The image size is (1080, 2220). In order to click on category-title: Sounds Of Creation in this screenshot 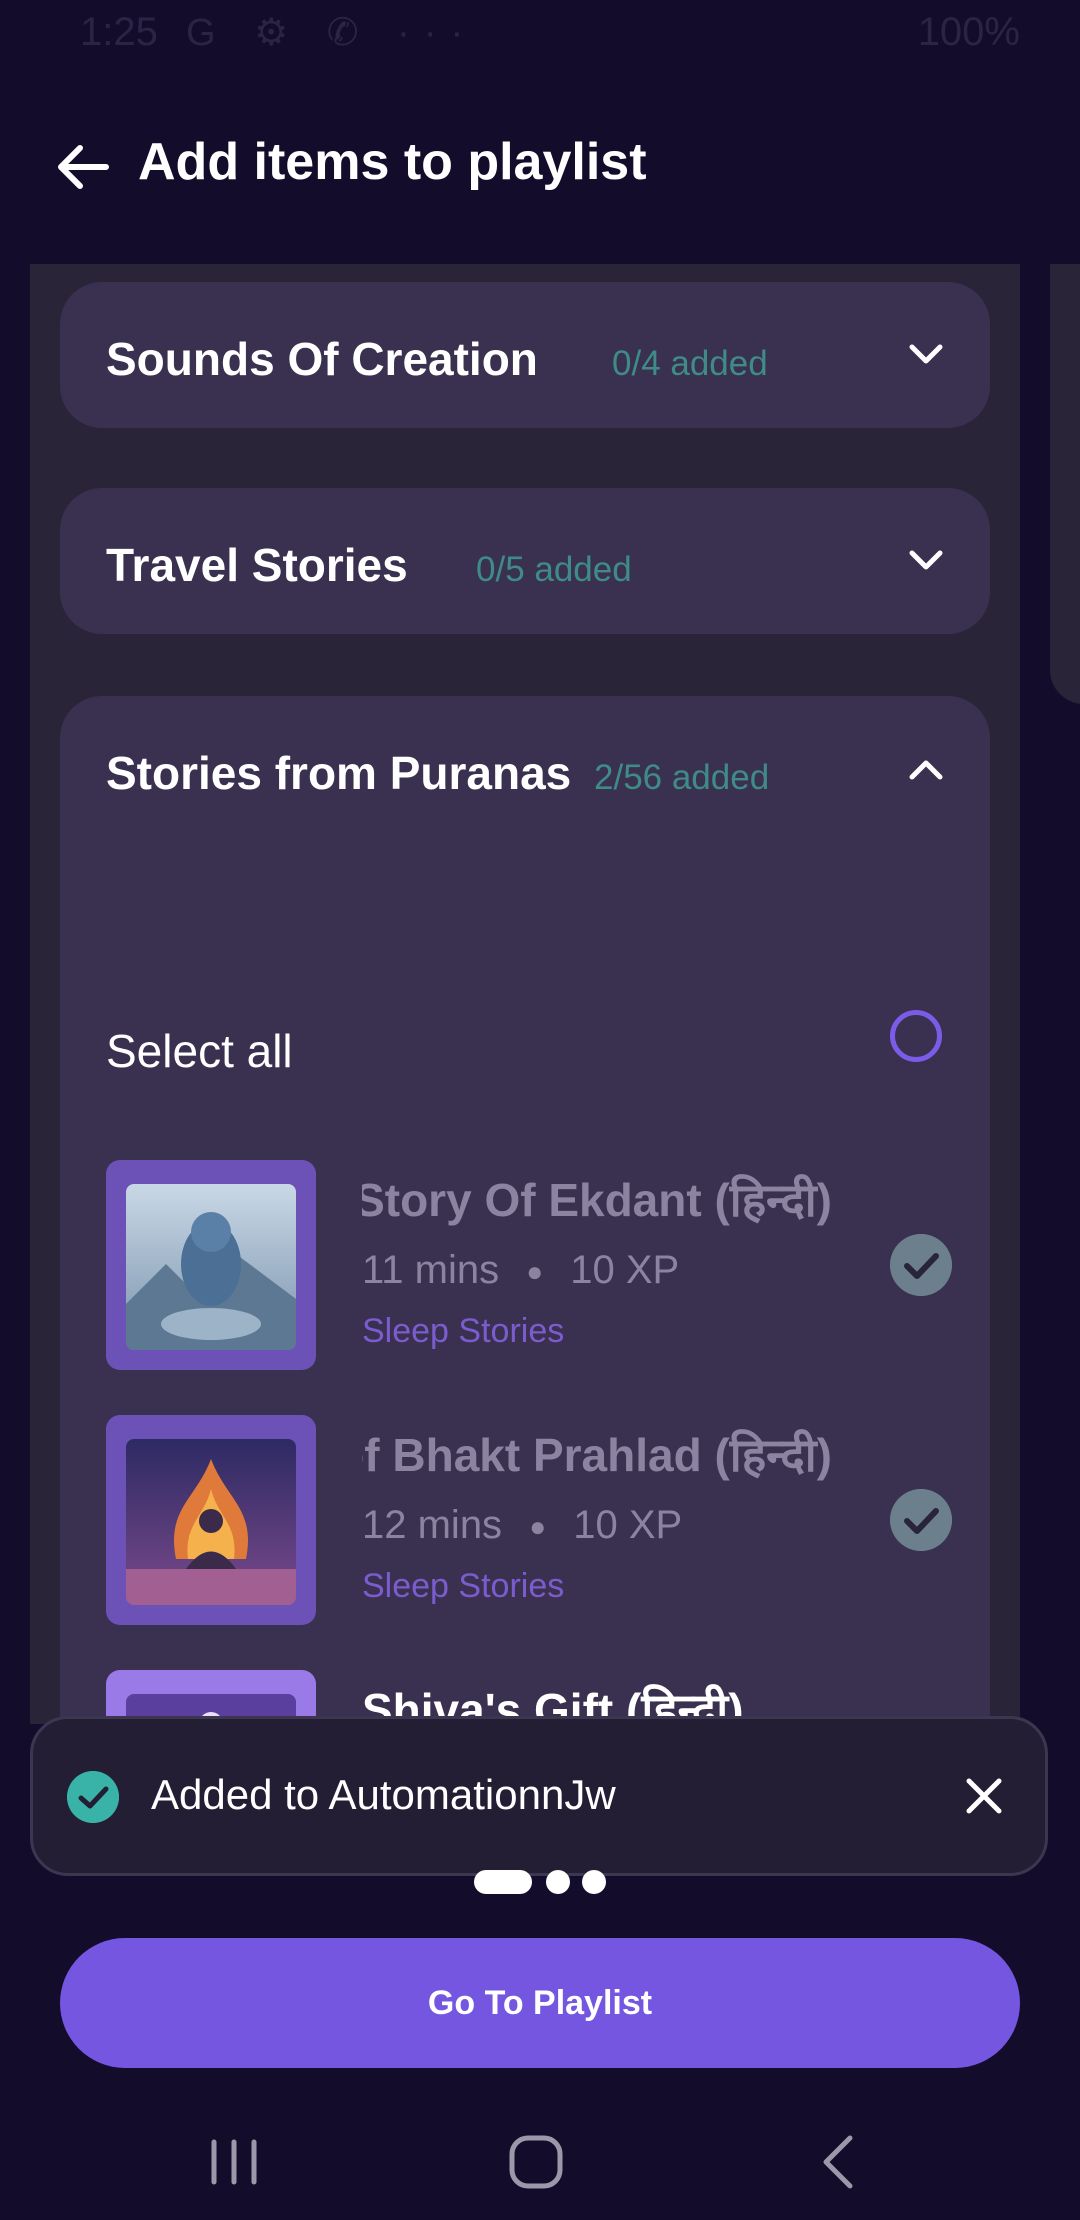, I will do `click(322, 359)`.